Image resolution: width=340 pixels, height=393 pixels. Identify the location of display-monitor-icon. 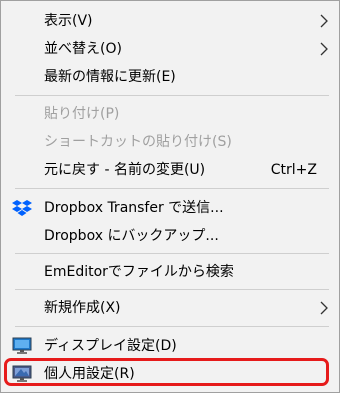
(22, 345).